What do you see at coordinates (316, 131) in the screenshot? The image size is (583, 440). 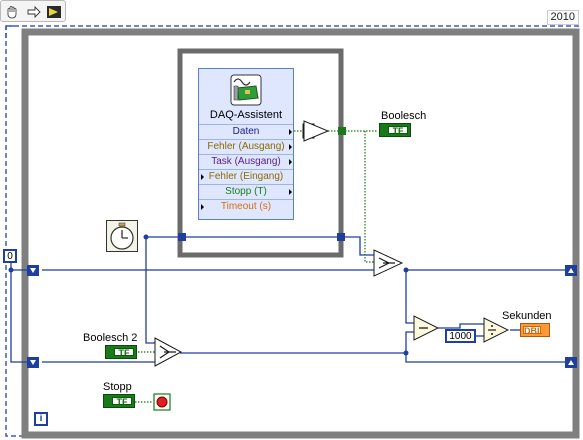 I see `comparison-node` at bounding box center [316, 131].